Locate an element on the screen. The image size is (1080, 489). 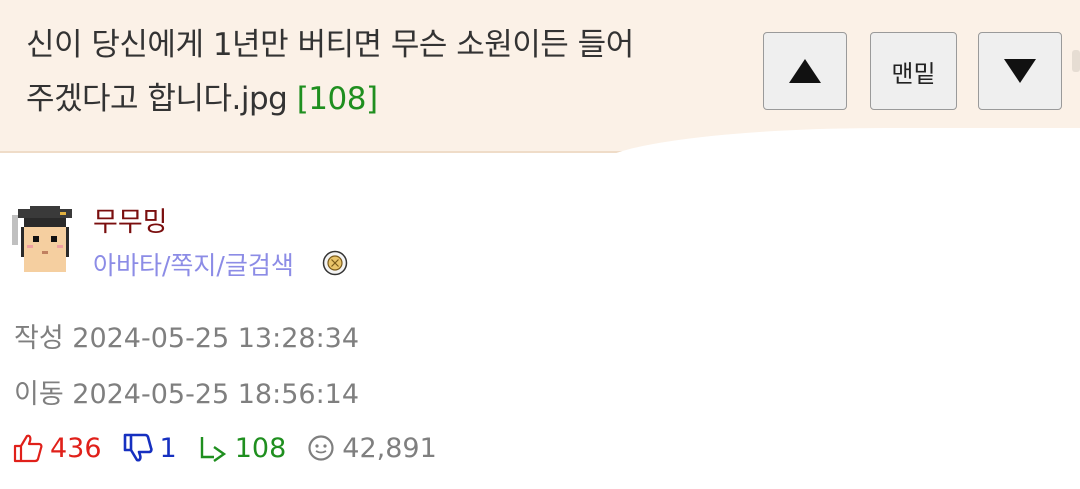
upvote-count: 436 is located at coordinates (76, 448).